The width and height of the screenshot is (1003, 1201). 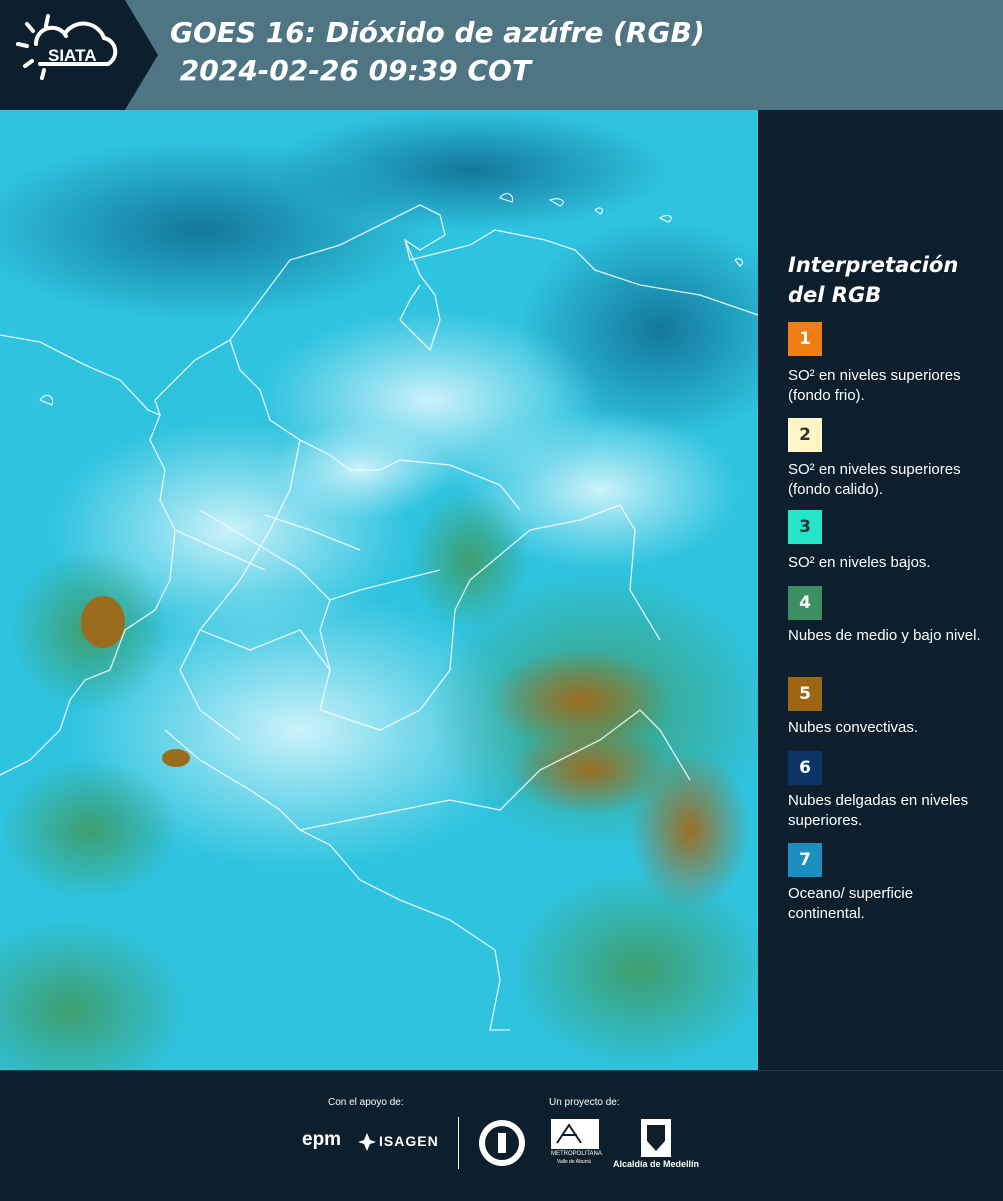 What do you see at coordinates (851, 903) in the screenshot?
I see `legend-text-7: Oceano/ superficie continental.` at bounding box center [851, 903].